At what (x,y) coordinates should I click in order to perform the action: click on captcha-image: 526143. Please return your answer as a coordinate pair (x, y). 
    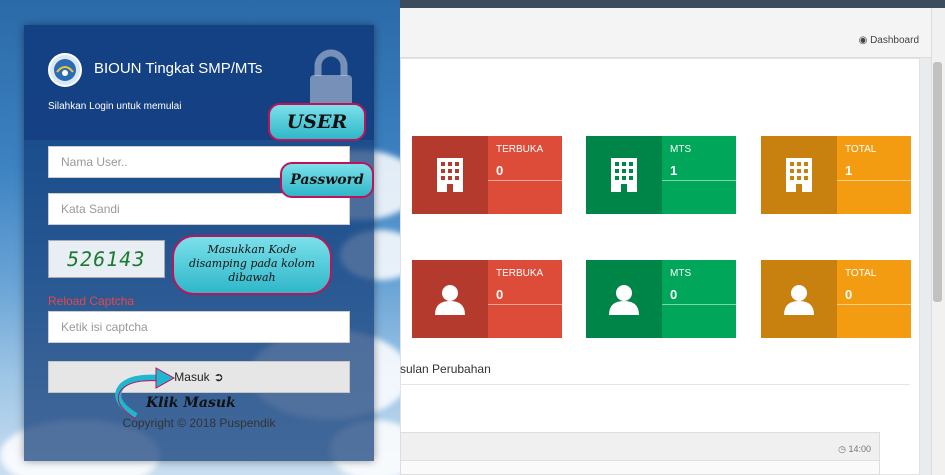
    Looking at the image, I should click on (106, 259).